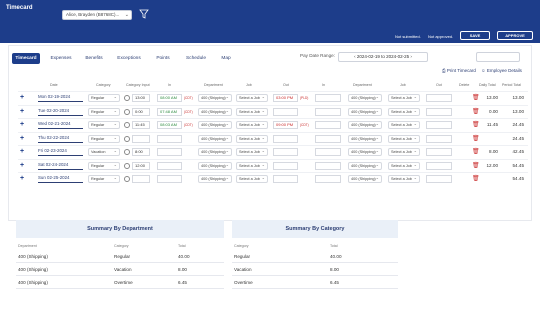 The image size is (540, 310). Describe the element at coordinates (475, 35) in the screenshot. I see `save-button: SAVE` at that location.